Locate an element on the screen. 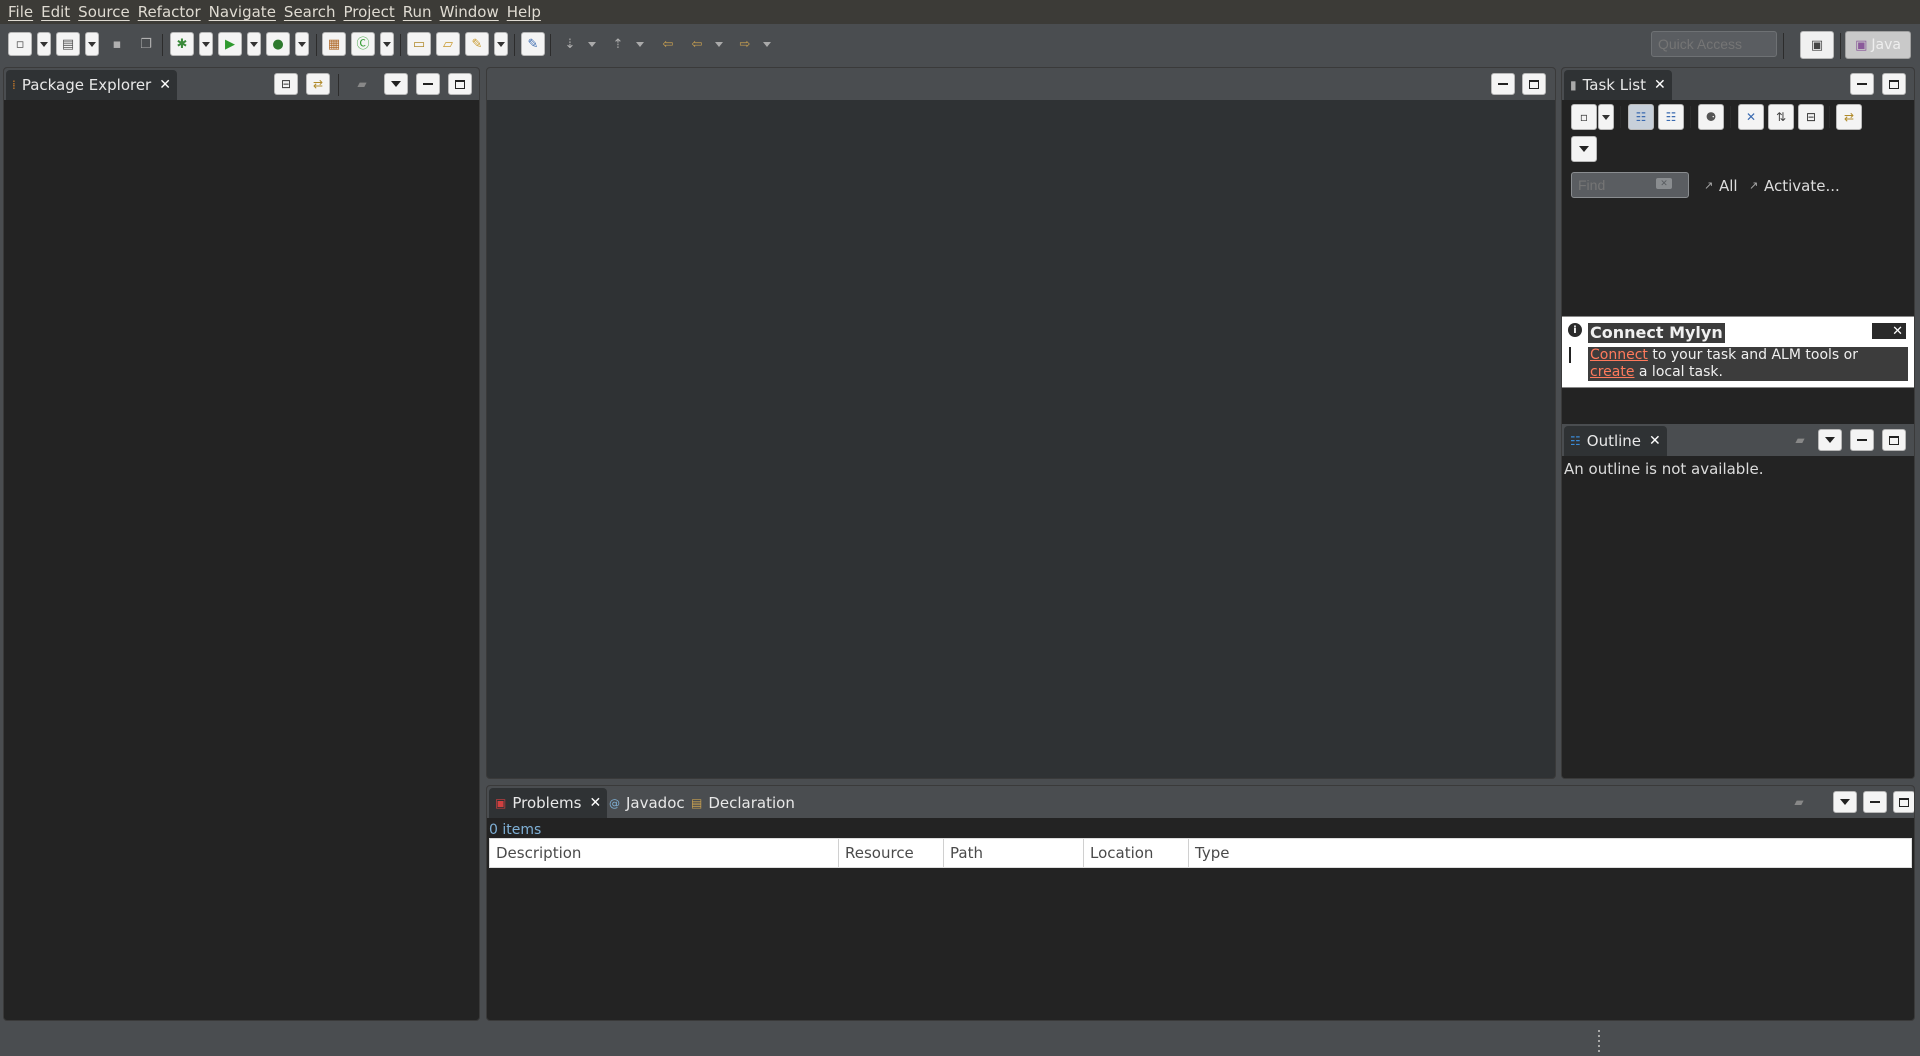 The image size is (1920, 1056). search-icon: ✎ is located at coordinates (477, 44).